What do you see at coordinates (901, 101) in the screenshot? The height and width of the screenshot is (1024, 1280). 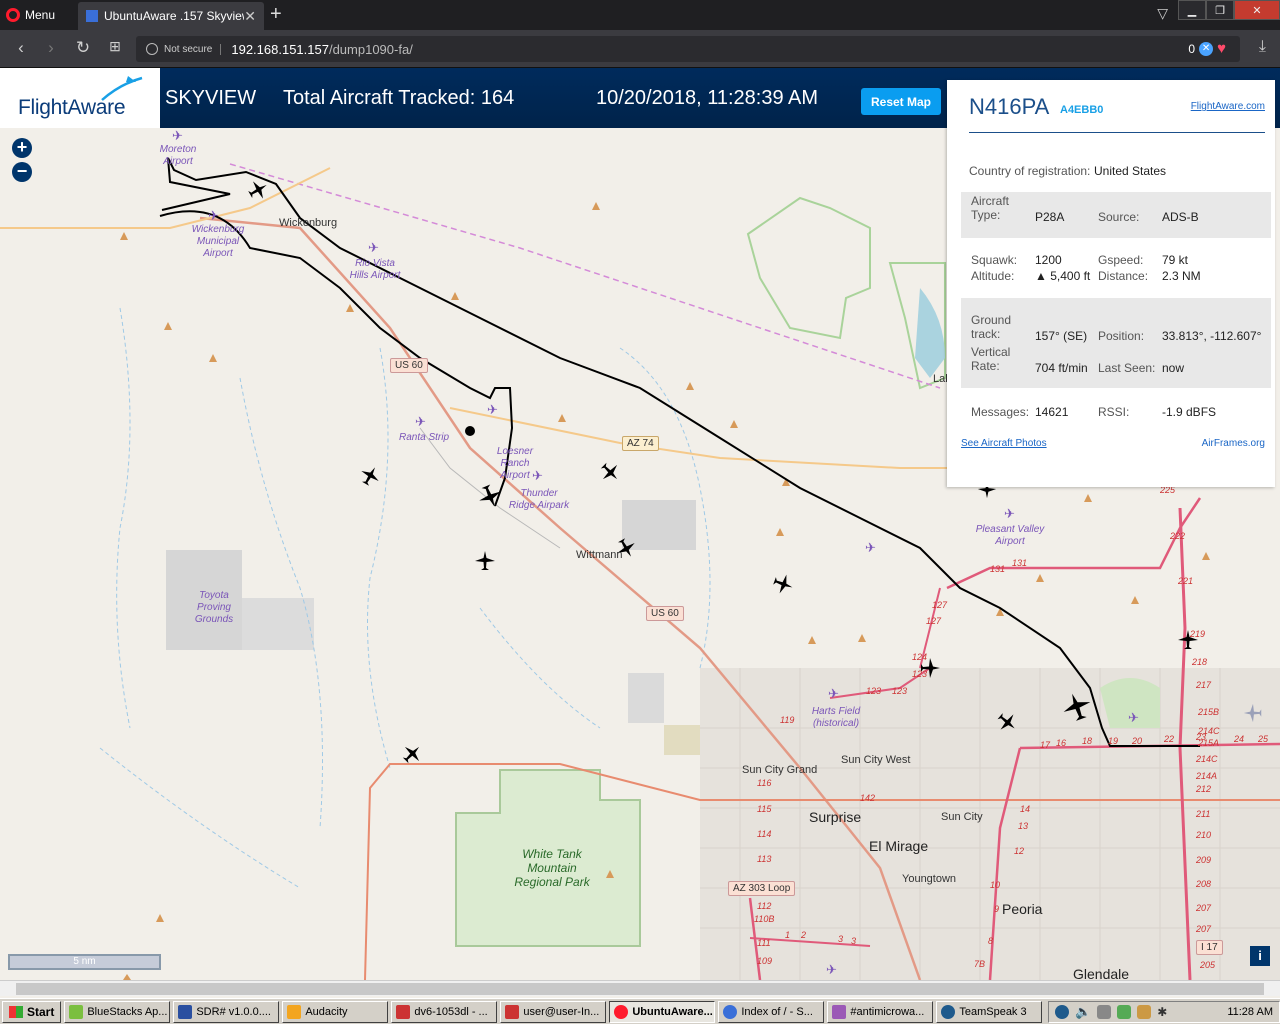 I see `reset-map-button: Reset Map` at bounding box center [901, 101].